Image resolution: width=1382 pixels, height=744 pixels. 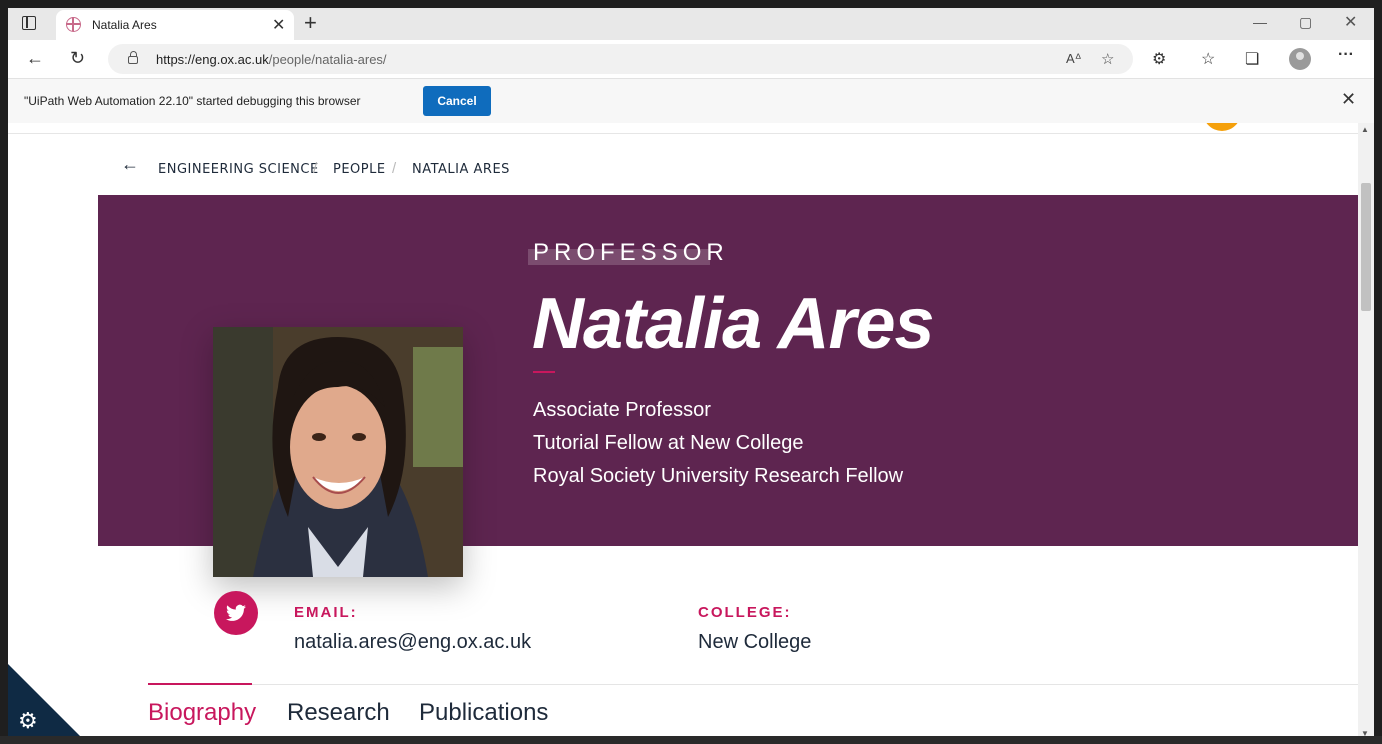 What do you see at coordinates (1346, 55) in the screenshot?
I see `more-icon: ···` at bounding box center [1346, 55].